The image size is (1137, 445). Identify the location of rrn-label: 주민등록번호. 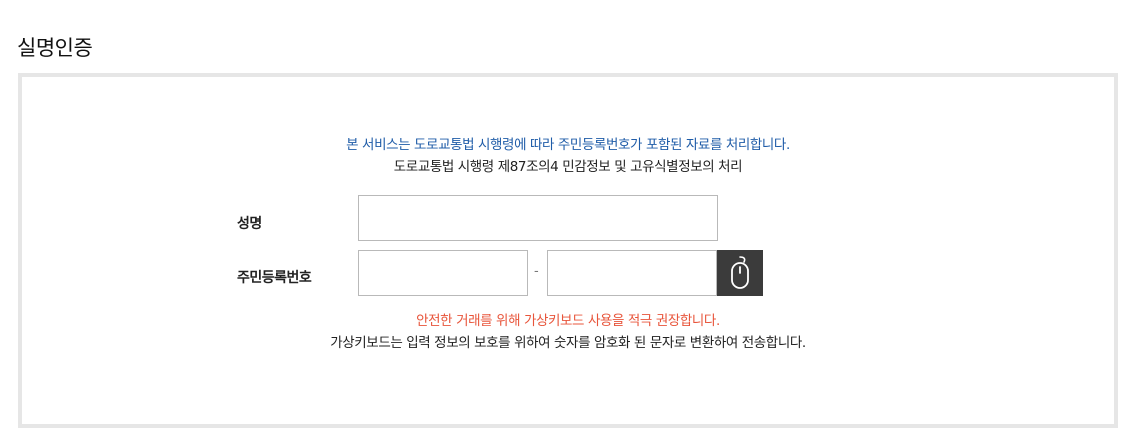
(274, 278).